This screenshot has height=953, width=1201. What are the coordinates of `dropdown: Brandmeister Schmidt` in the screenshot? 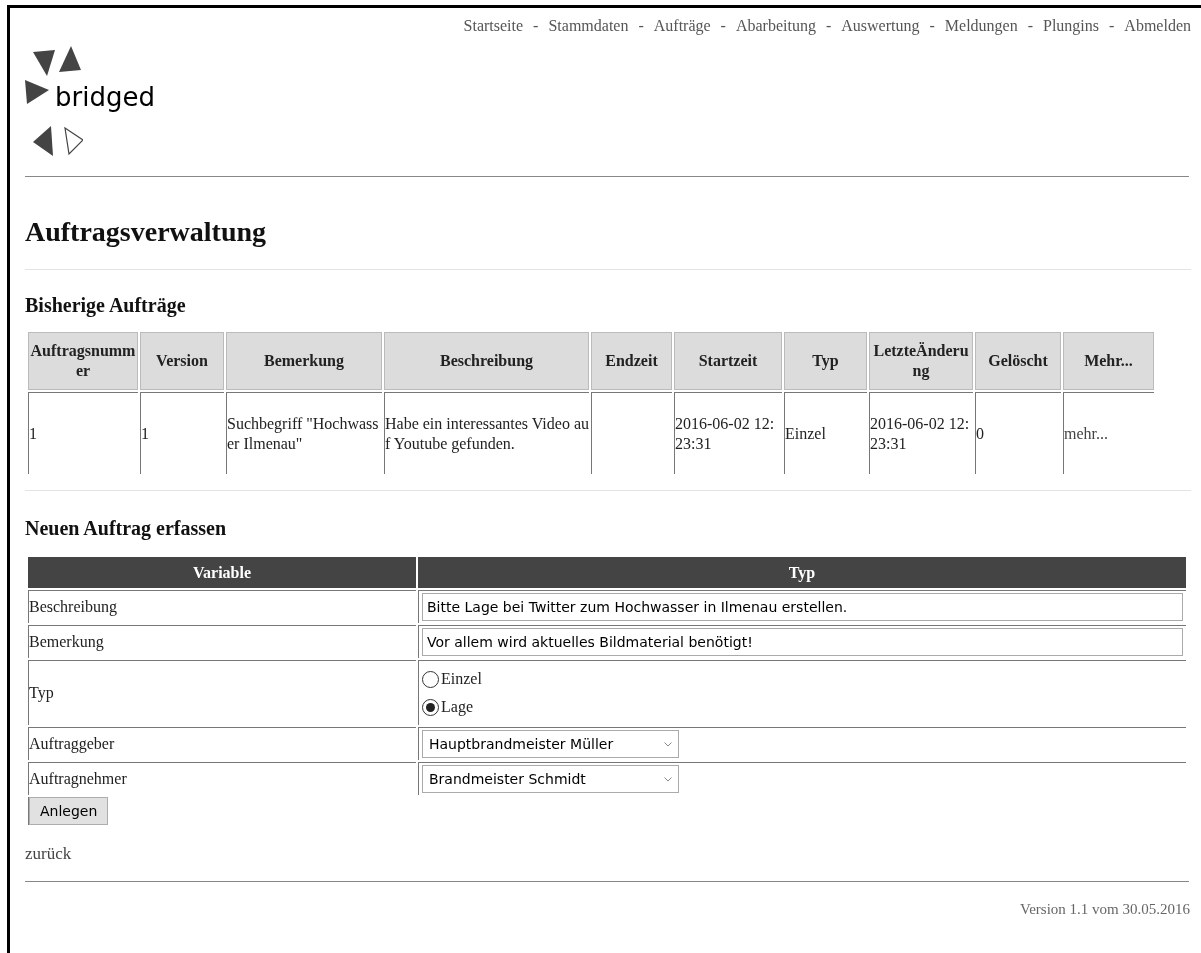 It's located at (550, 779).